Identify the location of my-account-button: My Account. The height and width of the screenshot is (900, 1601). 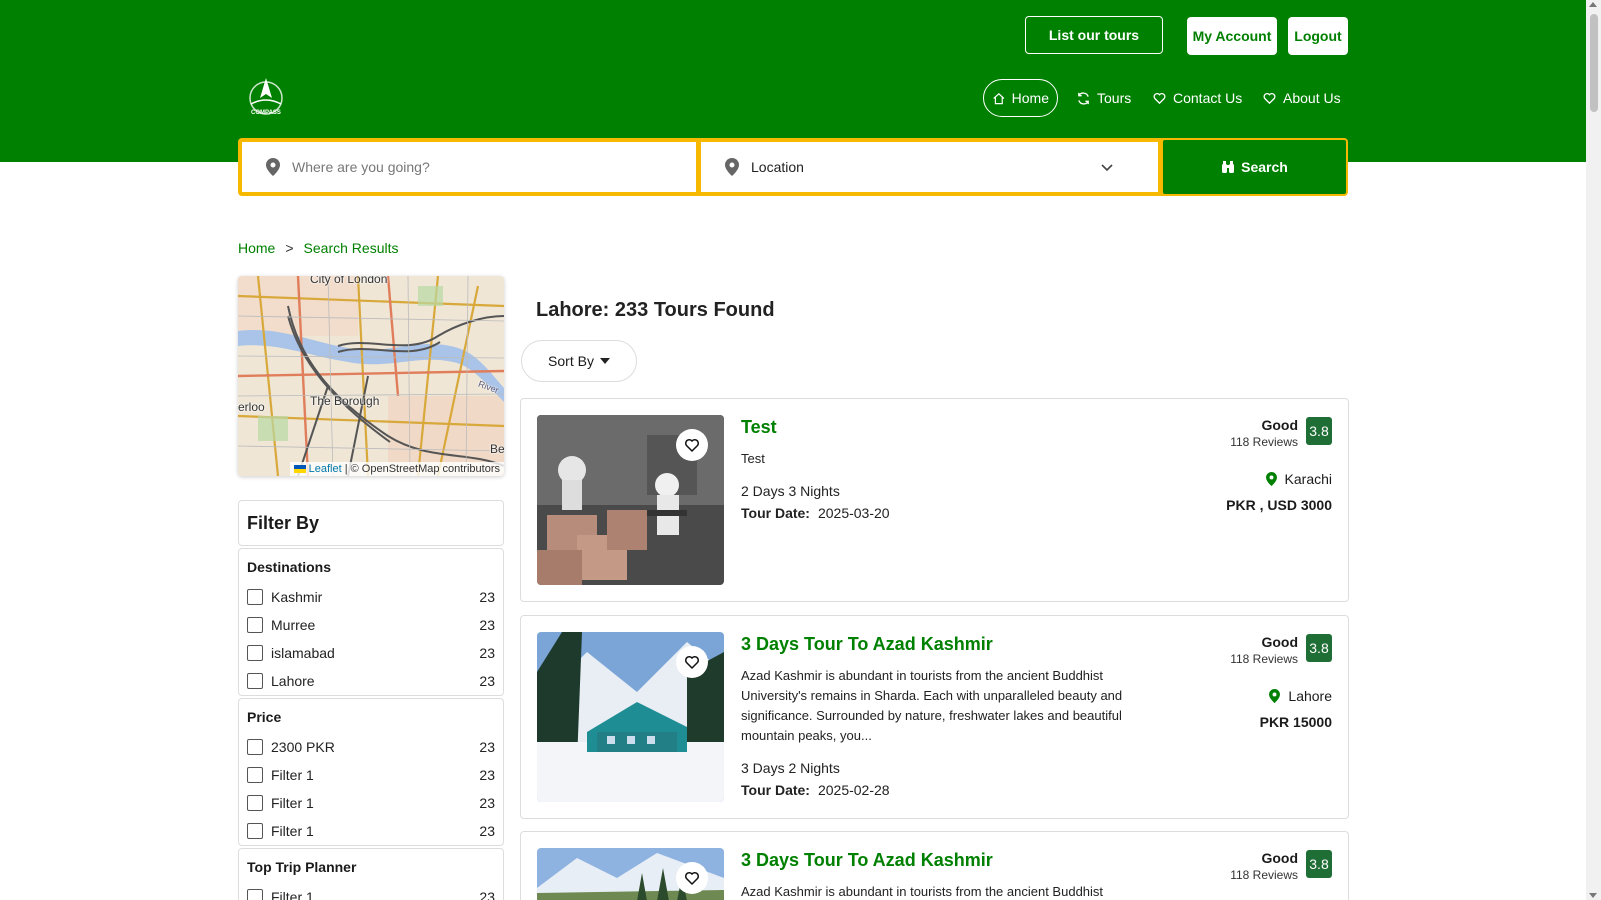
(1232, 36).